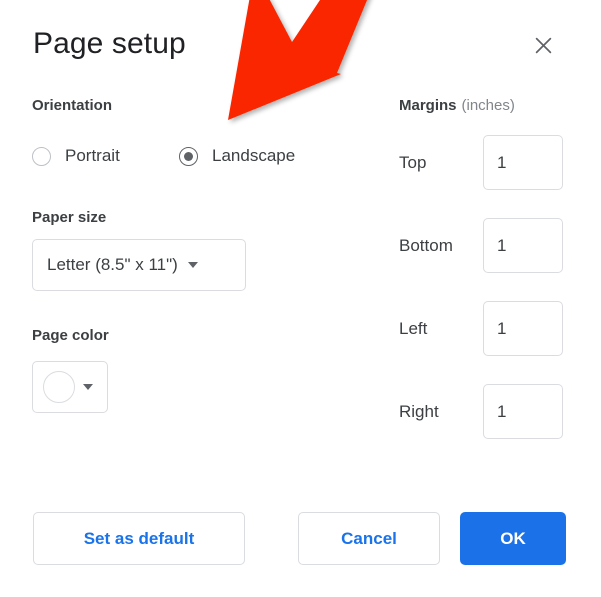 This screenshot has height=597, width=601. What do you see at coordinates (426, 245) in the screenshot?
I see `margin-label-bottom: Bottom` at bounding box center [426, 245].